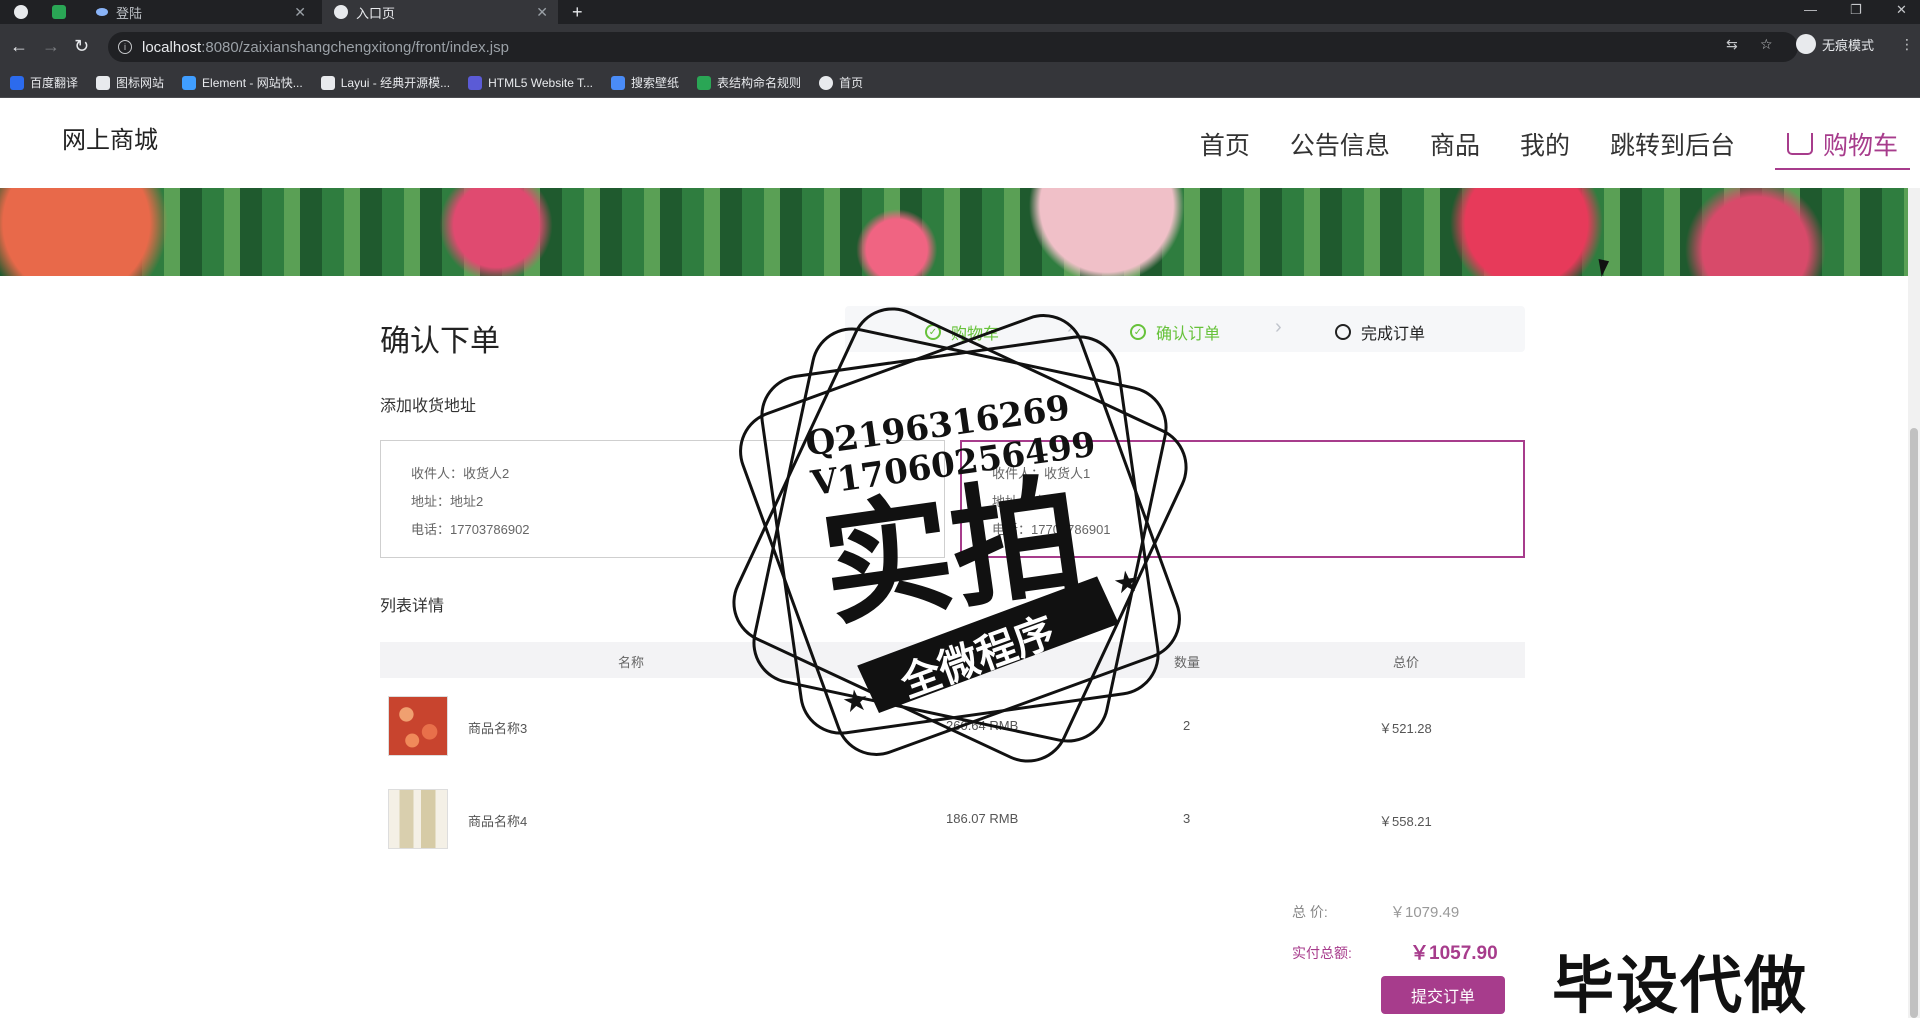  What do you see at coordinates (1242, 499) in the screenshot?
I see `address-card-selected: 收件人：收货人1 地址：地址1 电话：17703786901` at bounding box center [1242, 499].